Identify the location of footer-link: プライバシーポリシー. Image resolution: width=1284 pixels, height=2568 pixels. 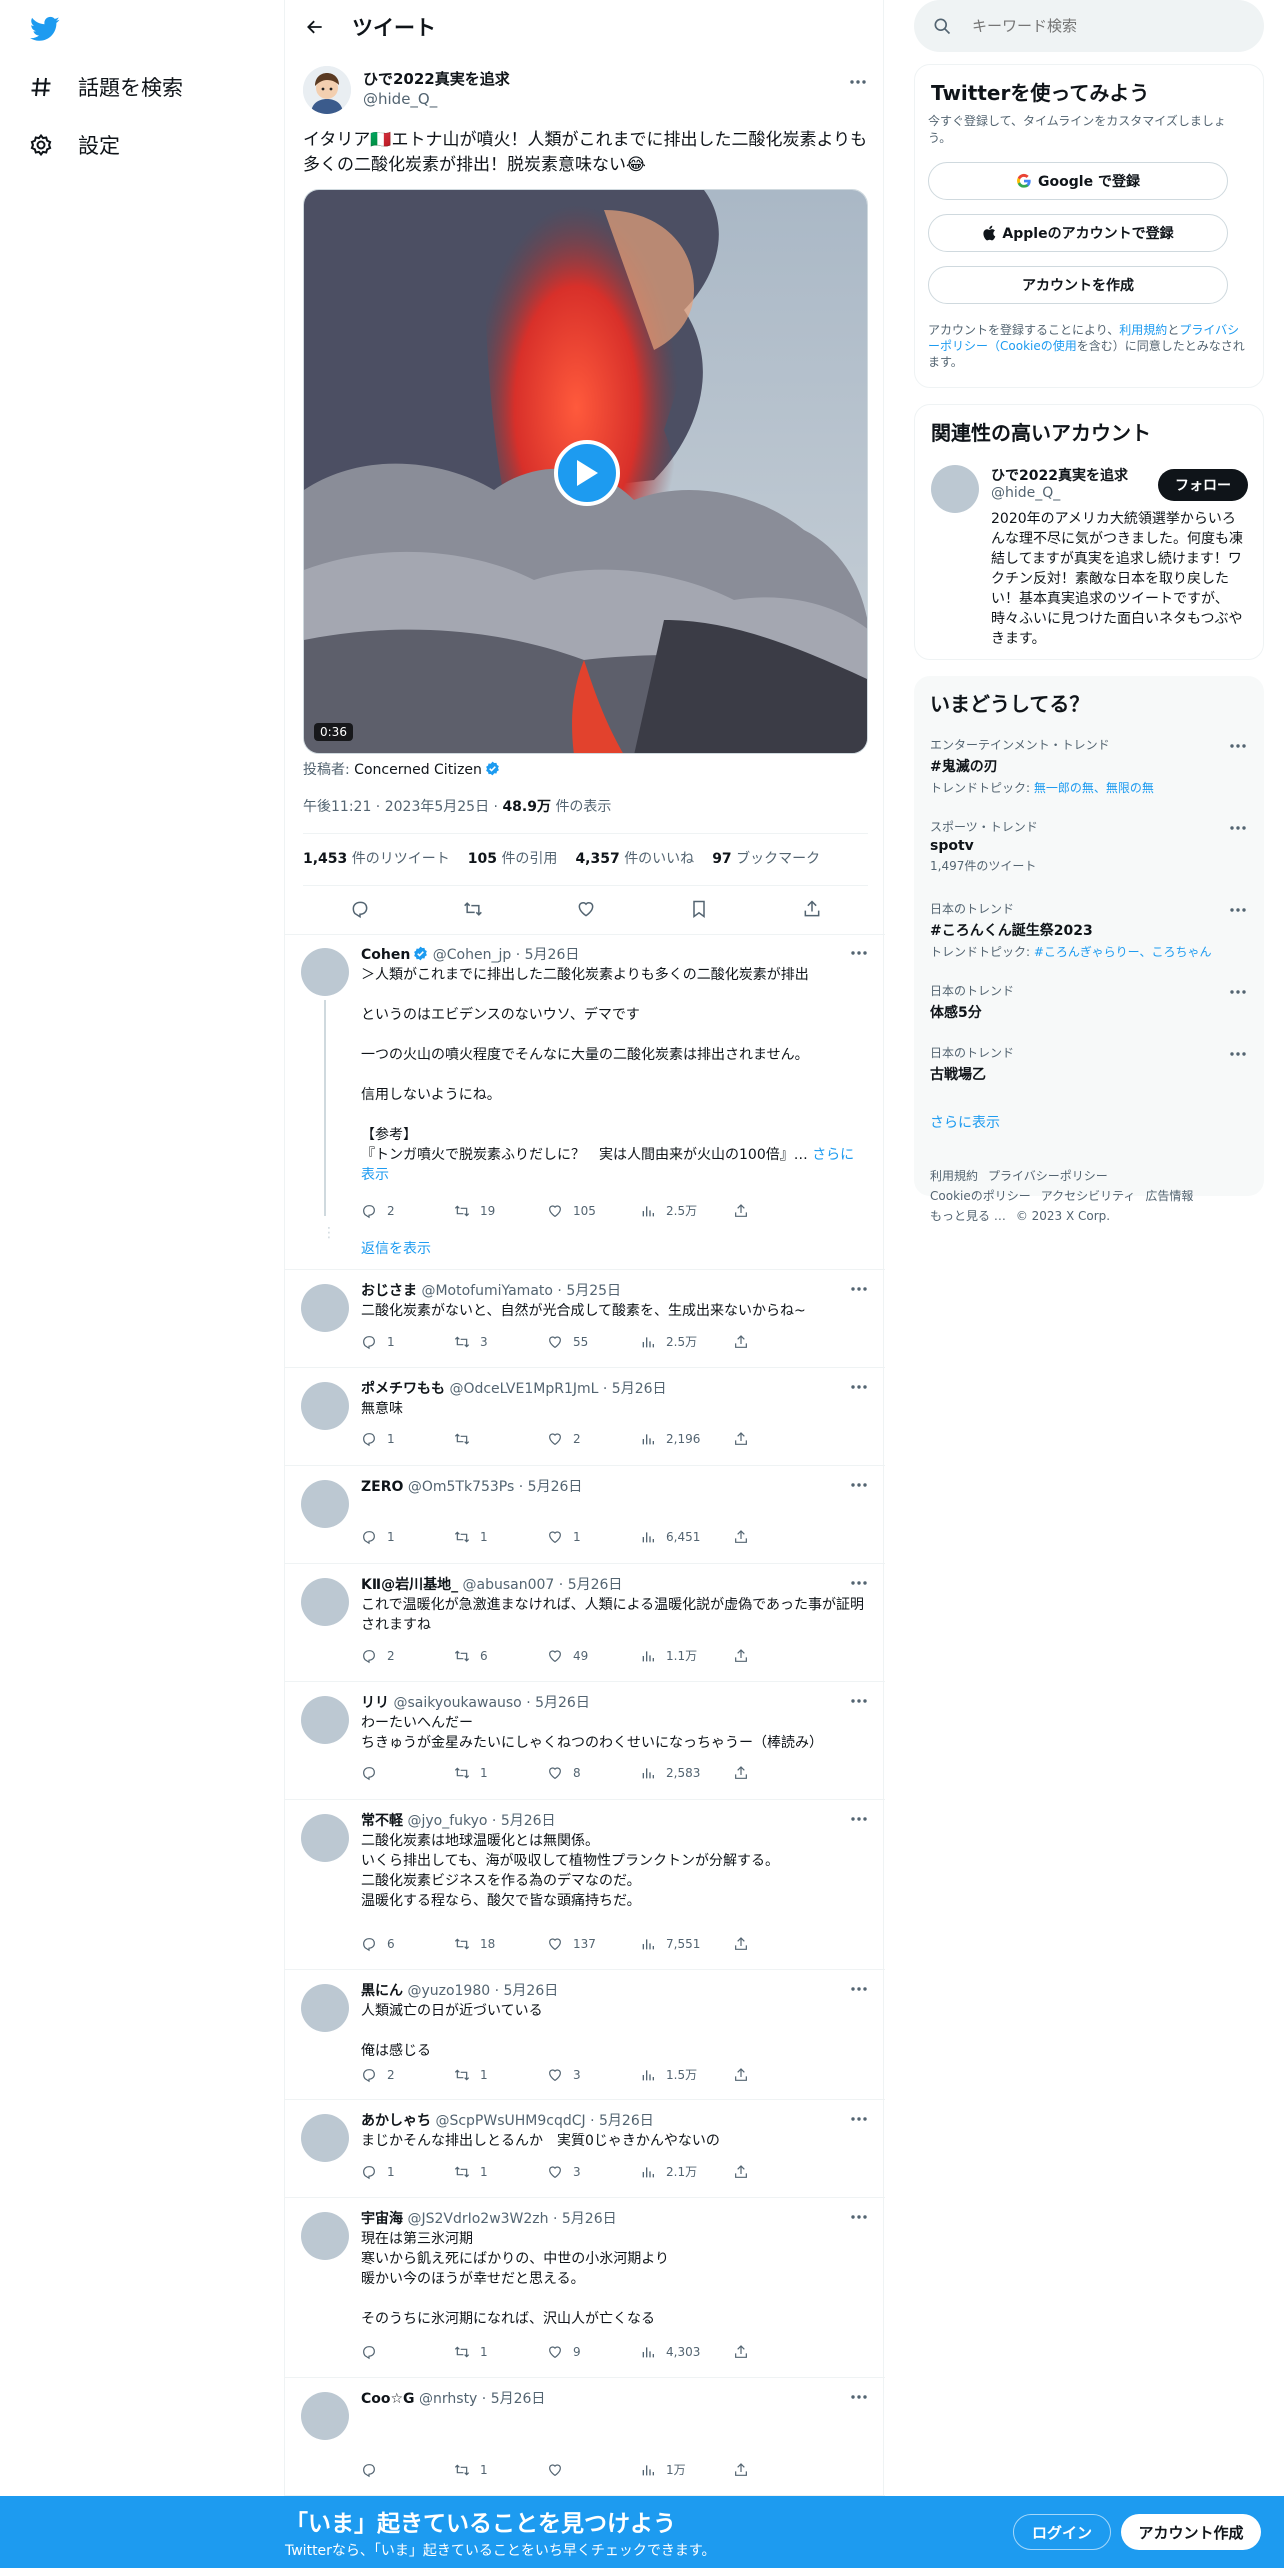
(1048, 1176).